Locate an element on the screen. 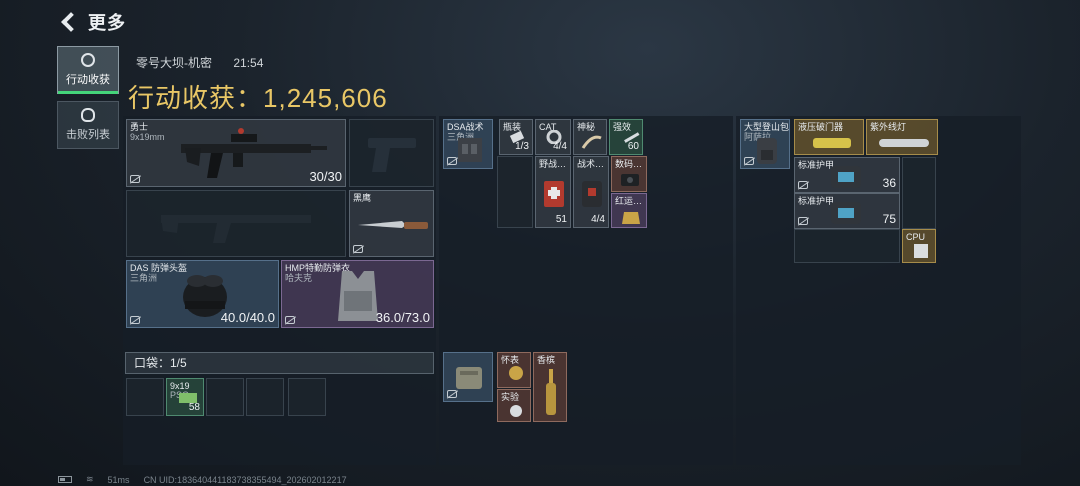  camera-icon is located at coordinates (630, 180).